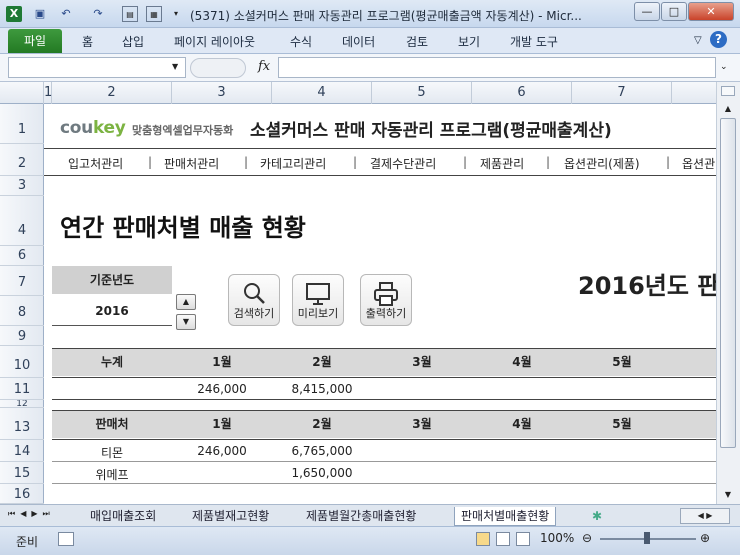 The height and width of the screenshot is (555, 740). I want to click on tab-view: 보기, so click(469, 41).